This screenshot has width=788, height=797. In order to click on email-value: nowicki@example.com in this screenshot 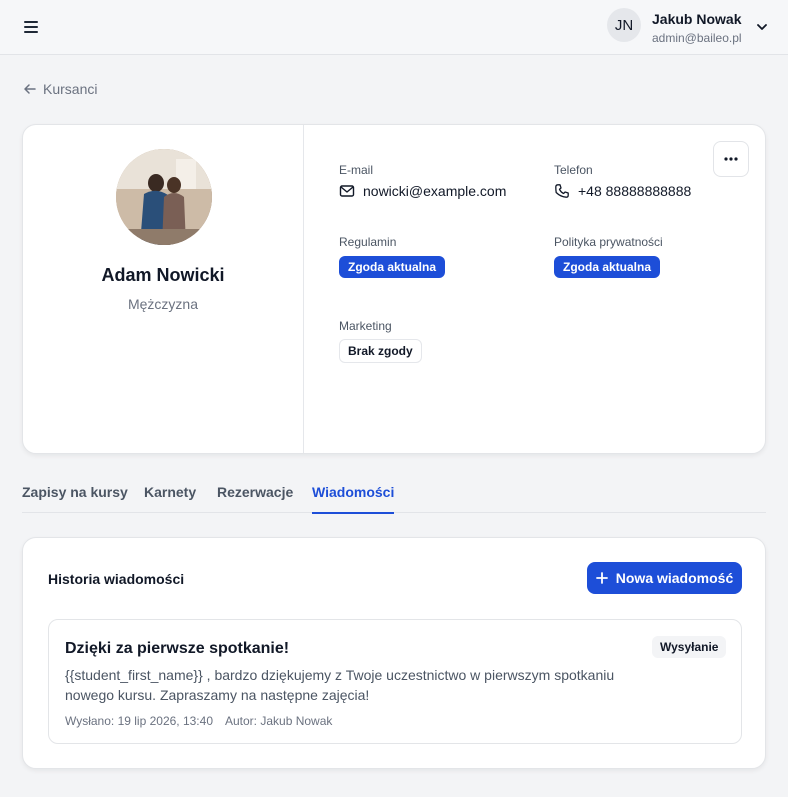, I will do `click(435, 191)`.